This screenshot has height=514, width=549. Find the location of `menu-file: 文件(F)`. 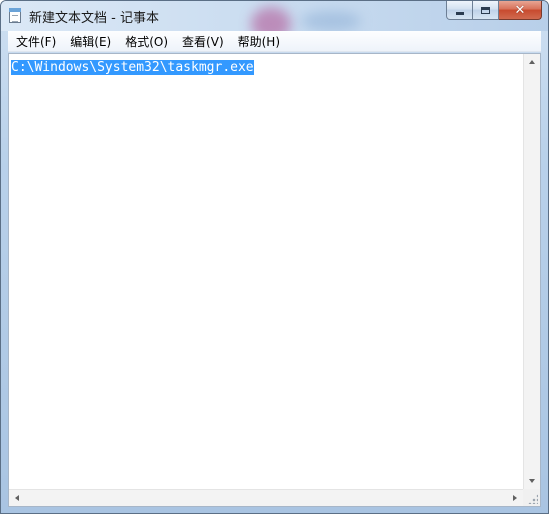

menu-file: 文件(F) is located at coordinates (36, 41).